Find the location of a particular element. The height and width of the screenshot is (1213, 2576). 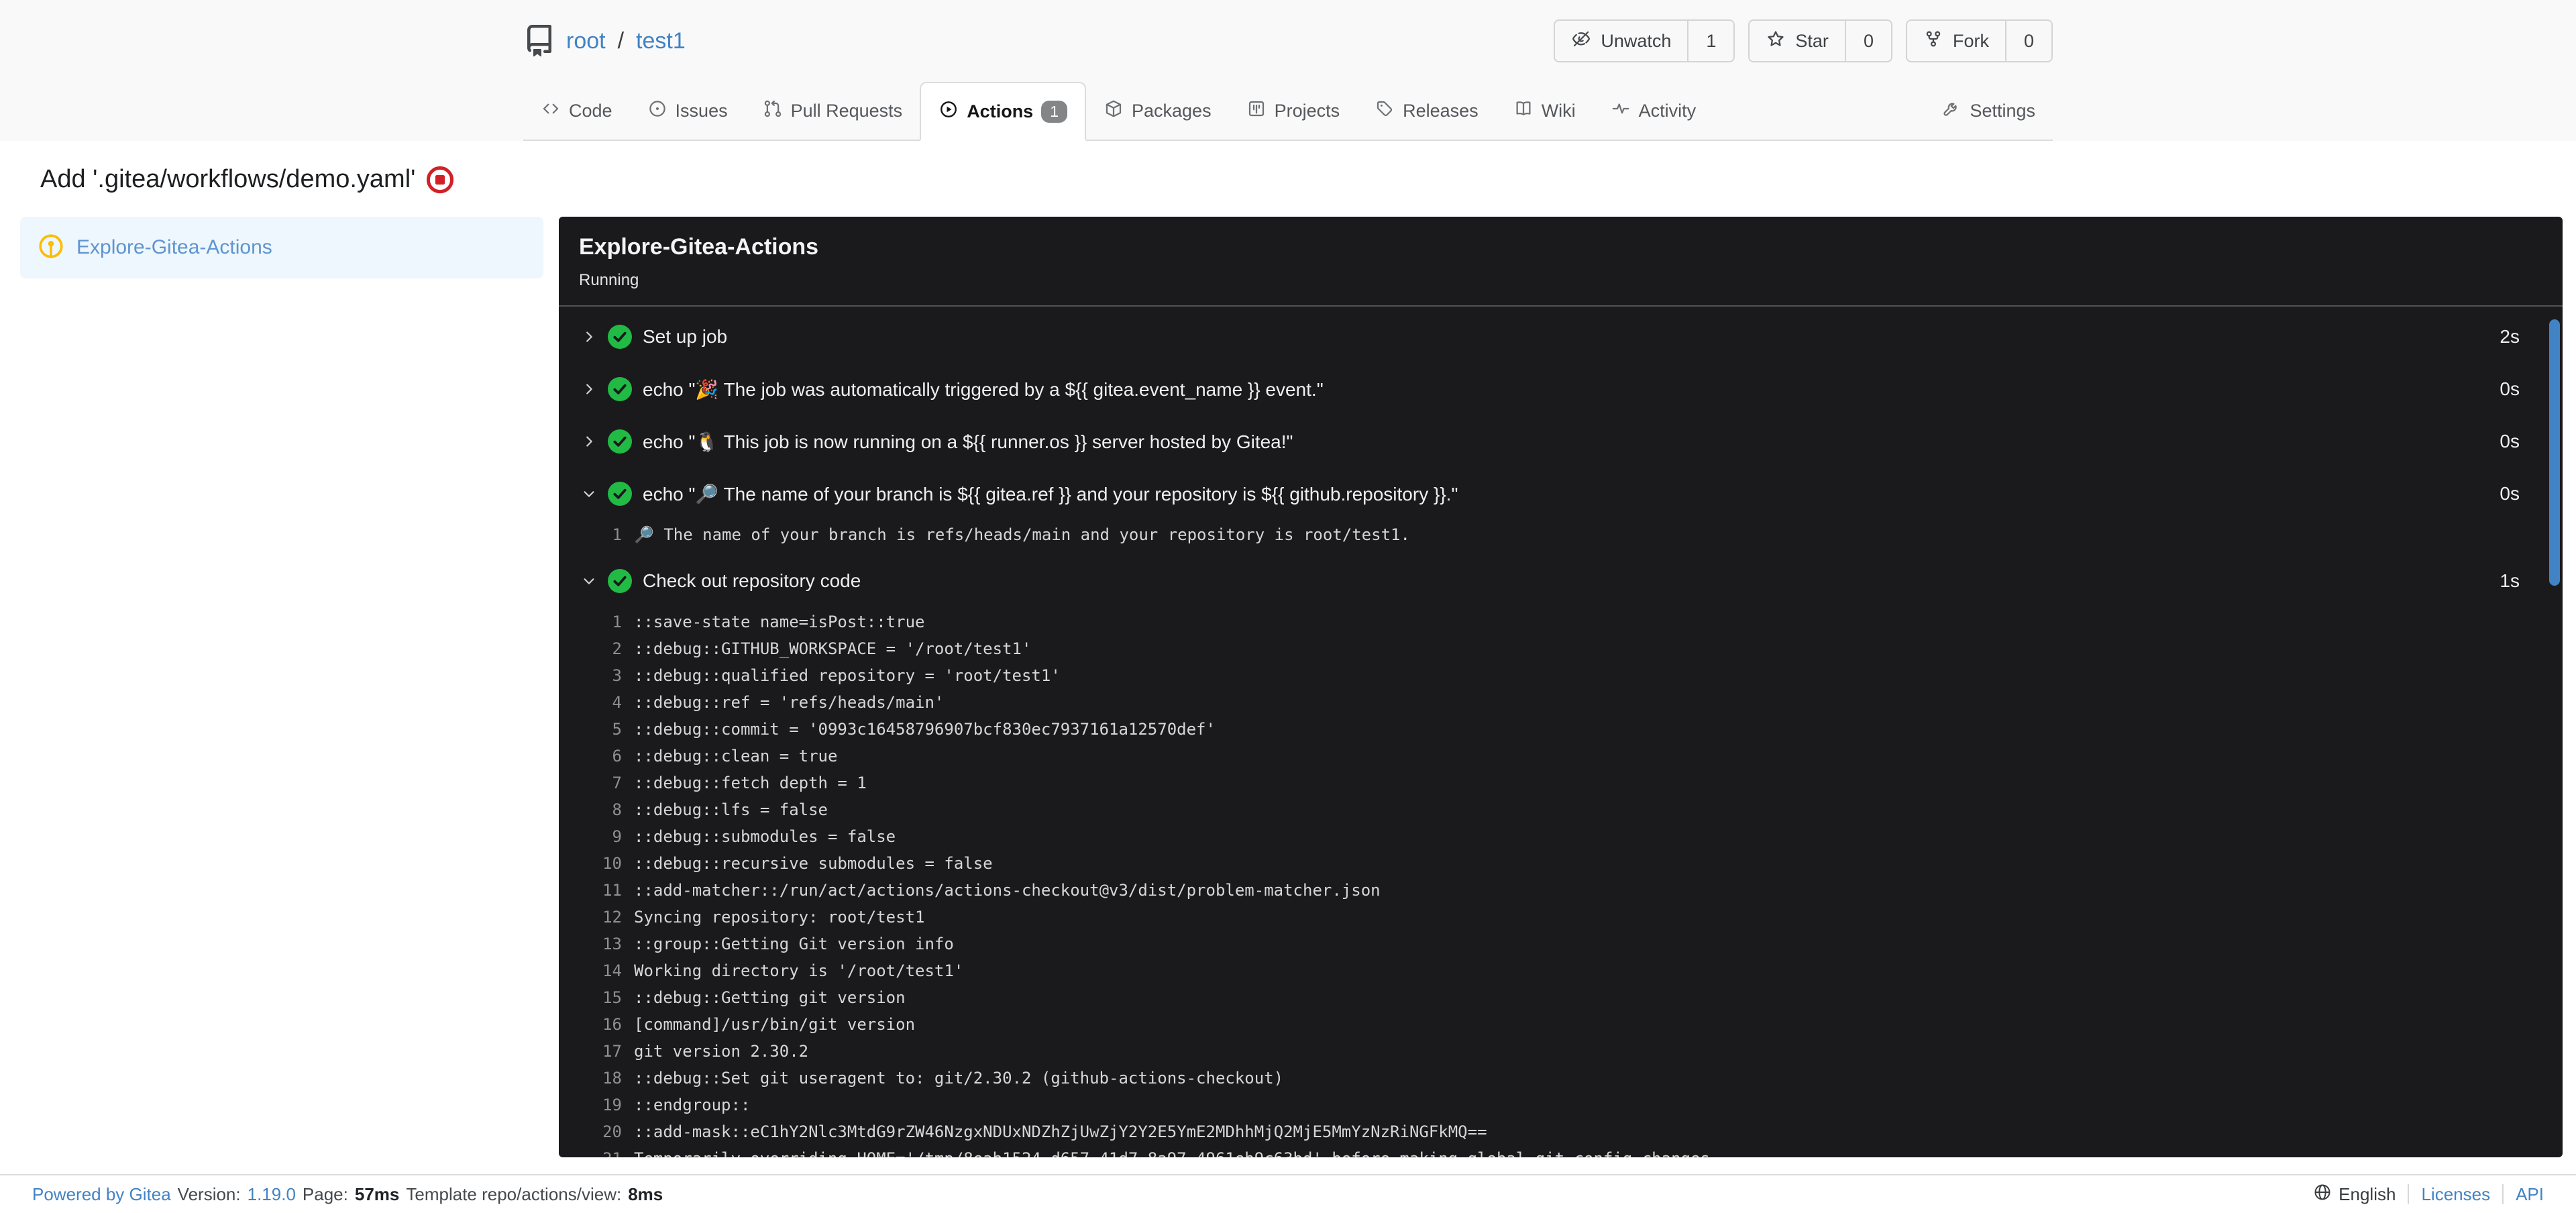

repo-name-link: test1 is located at coordinates (661, 41).